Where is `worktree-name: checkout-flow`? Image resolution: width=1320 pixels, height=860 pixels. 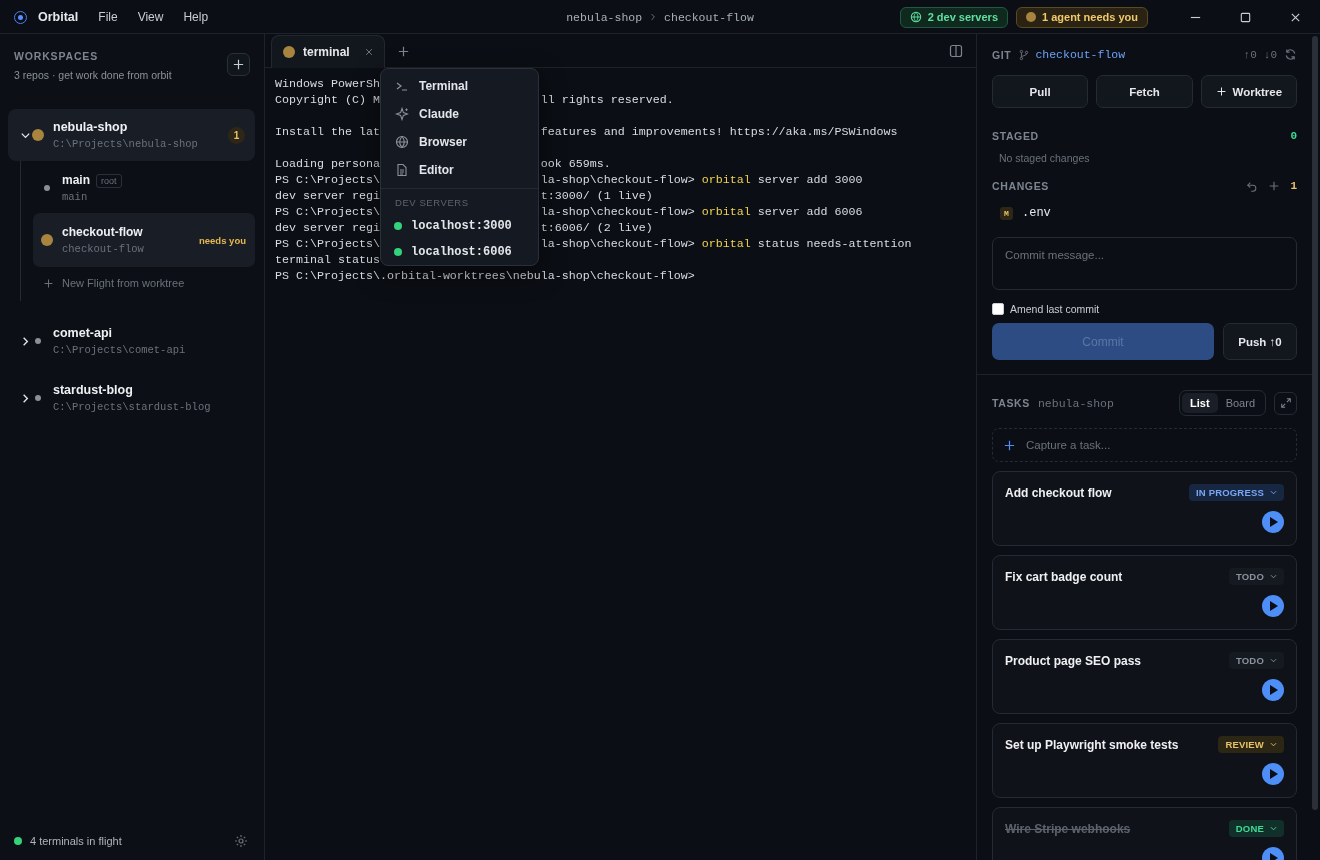 worktree-name: checkout-flow is located at coordinates (102, 232).